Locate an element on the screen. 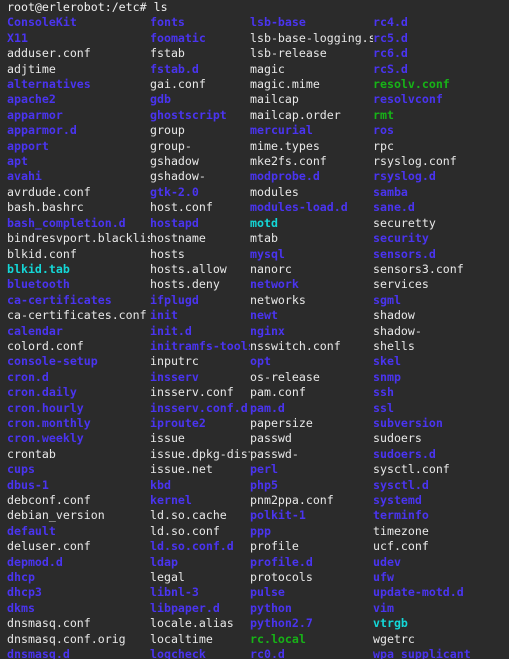 The width and height of the screenshot is (509, 659). listing-entry-dir: cups is located at coordinates (78, 469).